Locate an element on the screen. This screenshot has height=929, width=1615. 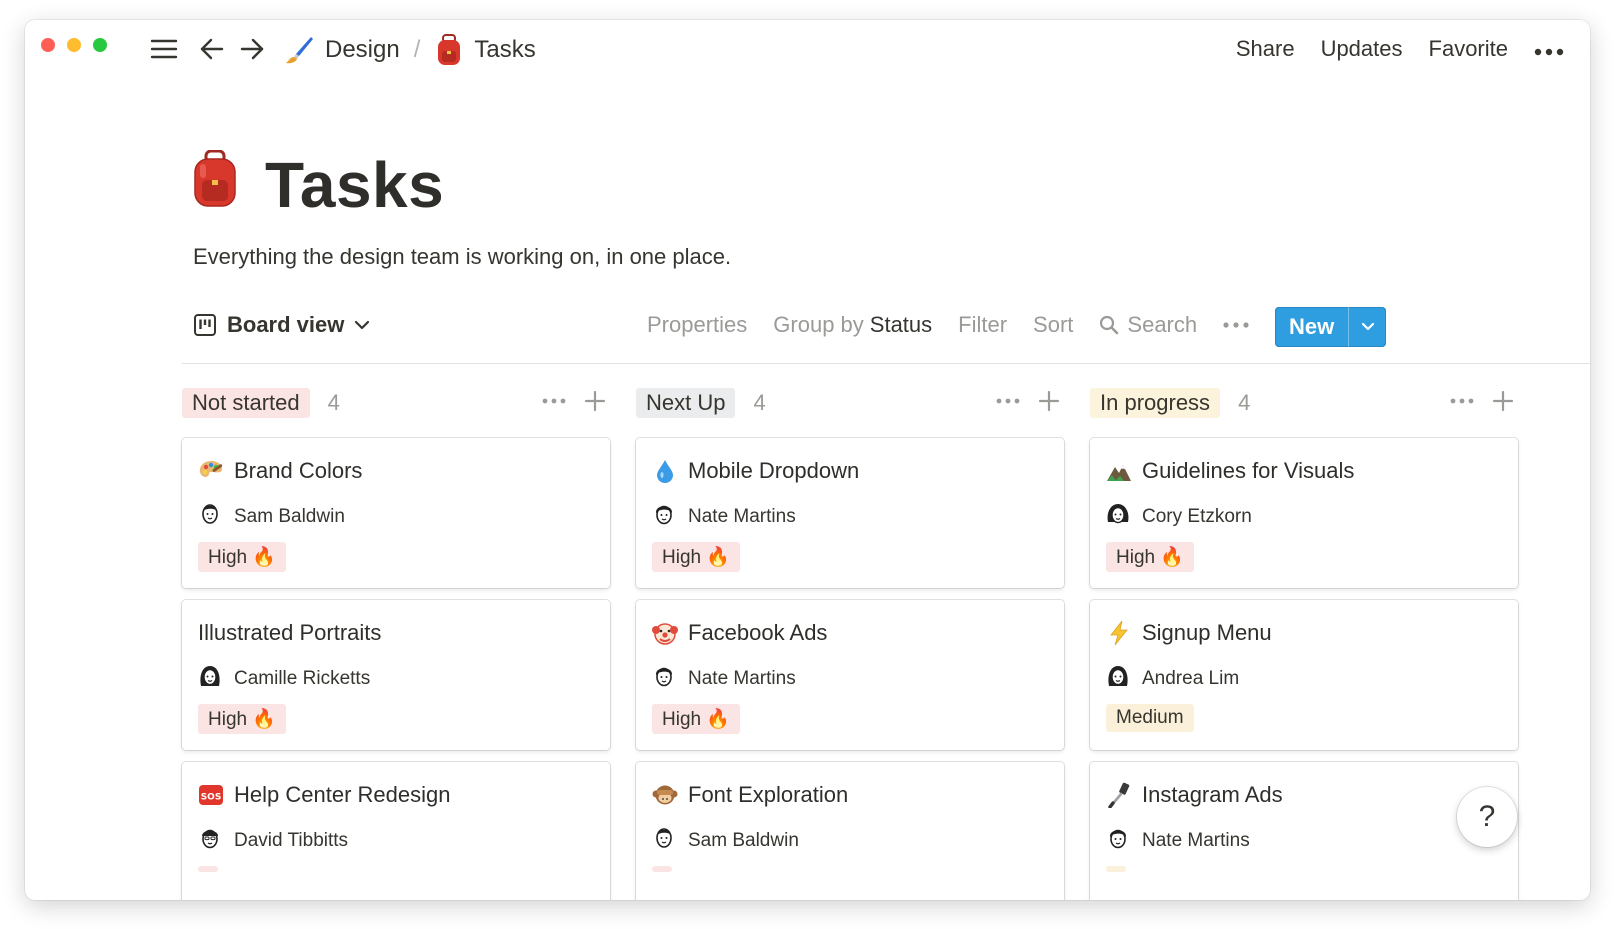
sidebar-toggle-button is located at coordinates (164, 49).